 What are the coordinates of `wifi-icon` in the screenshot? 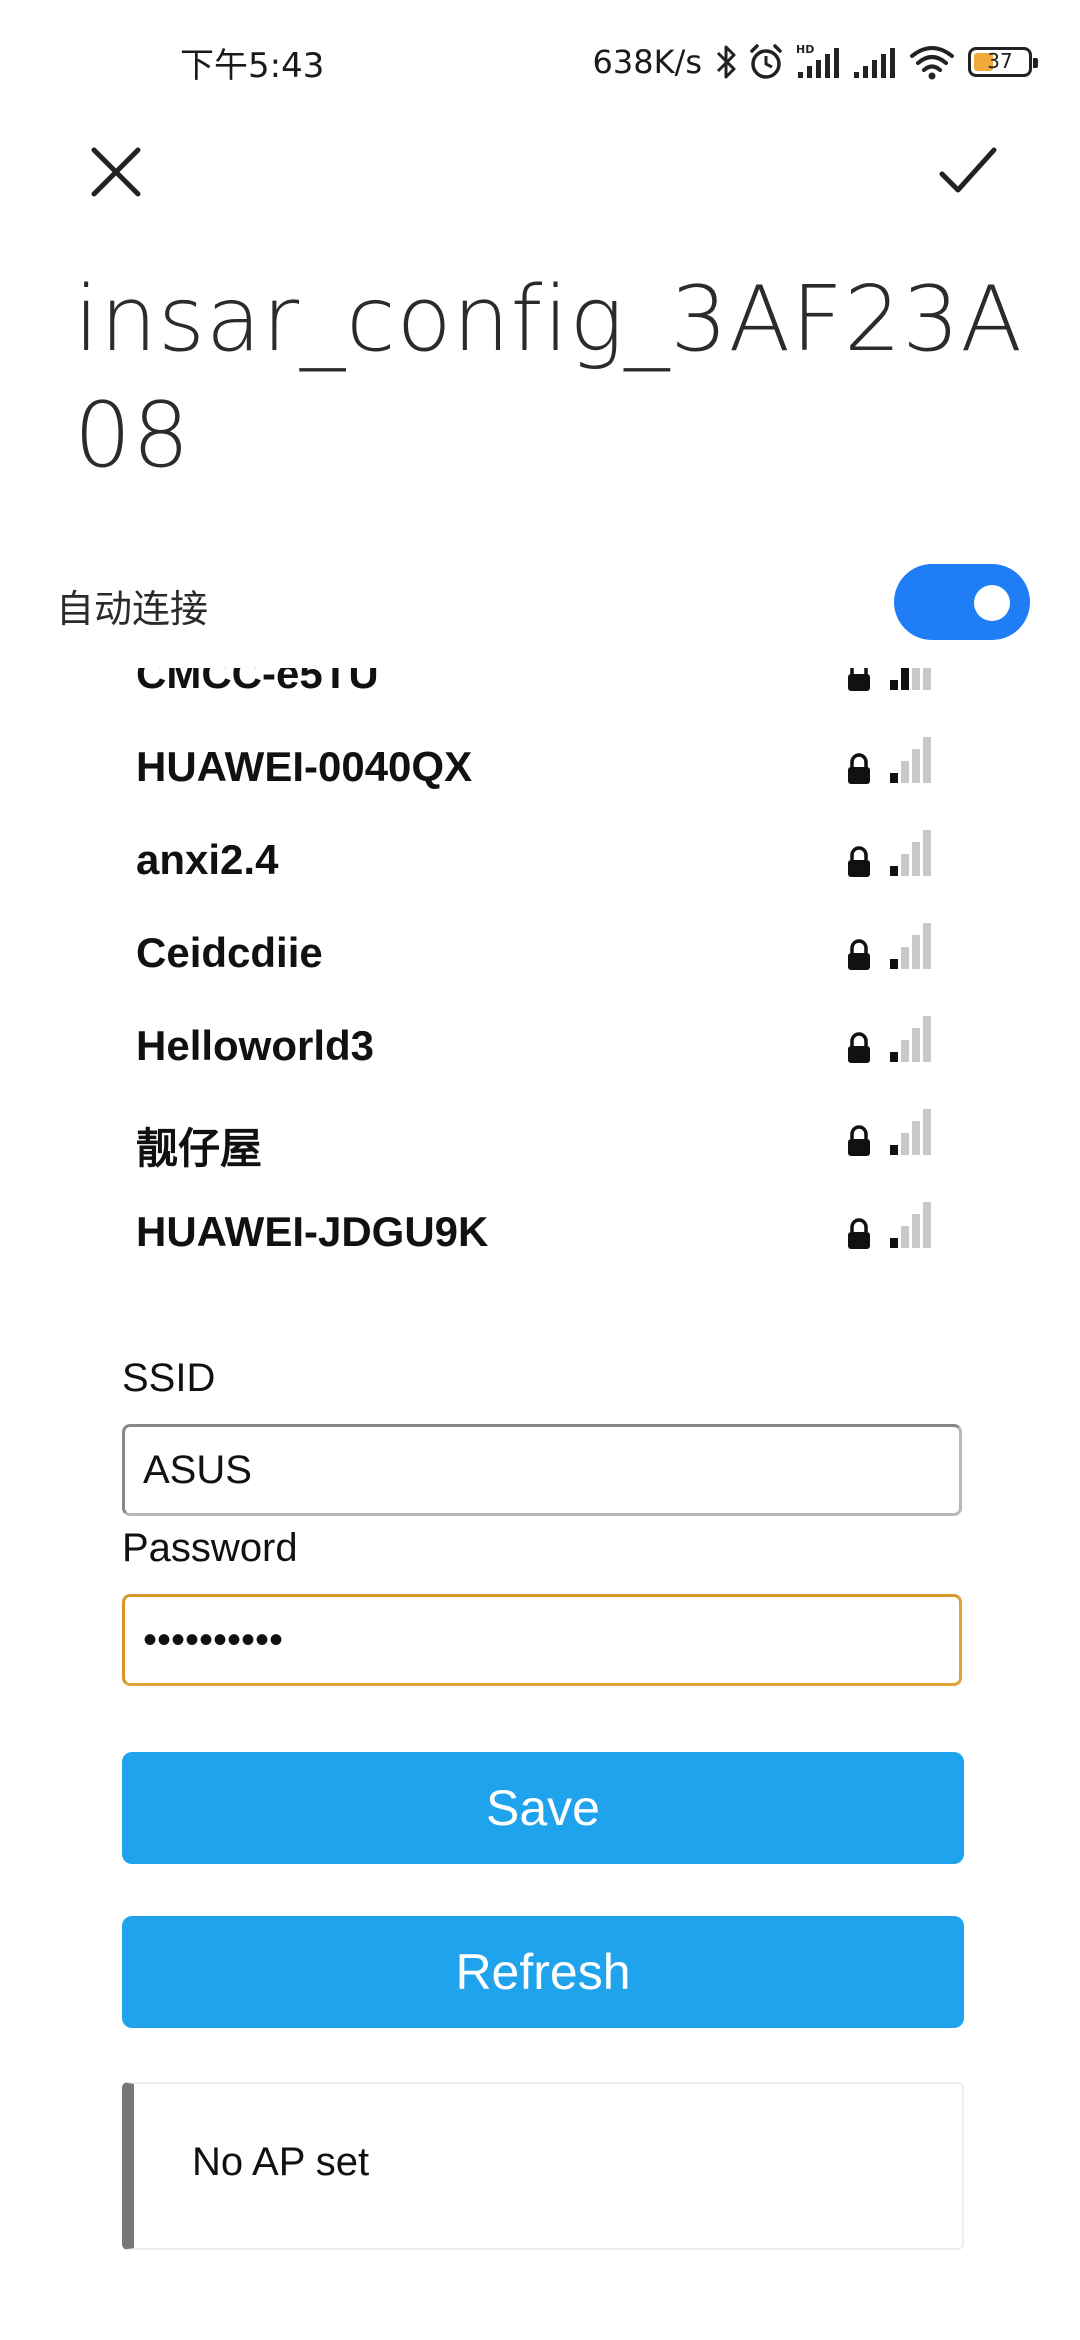 It's located at (932, 62).